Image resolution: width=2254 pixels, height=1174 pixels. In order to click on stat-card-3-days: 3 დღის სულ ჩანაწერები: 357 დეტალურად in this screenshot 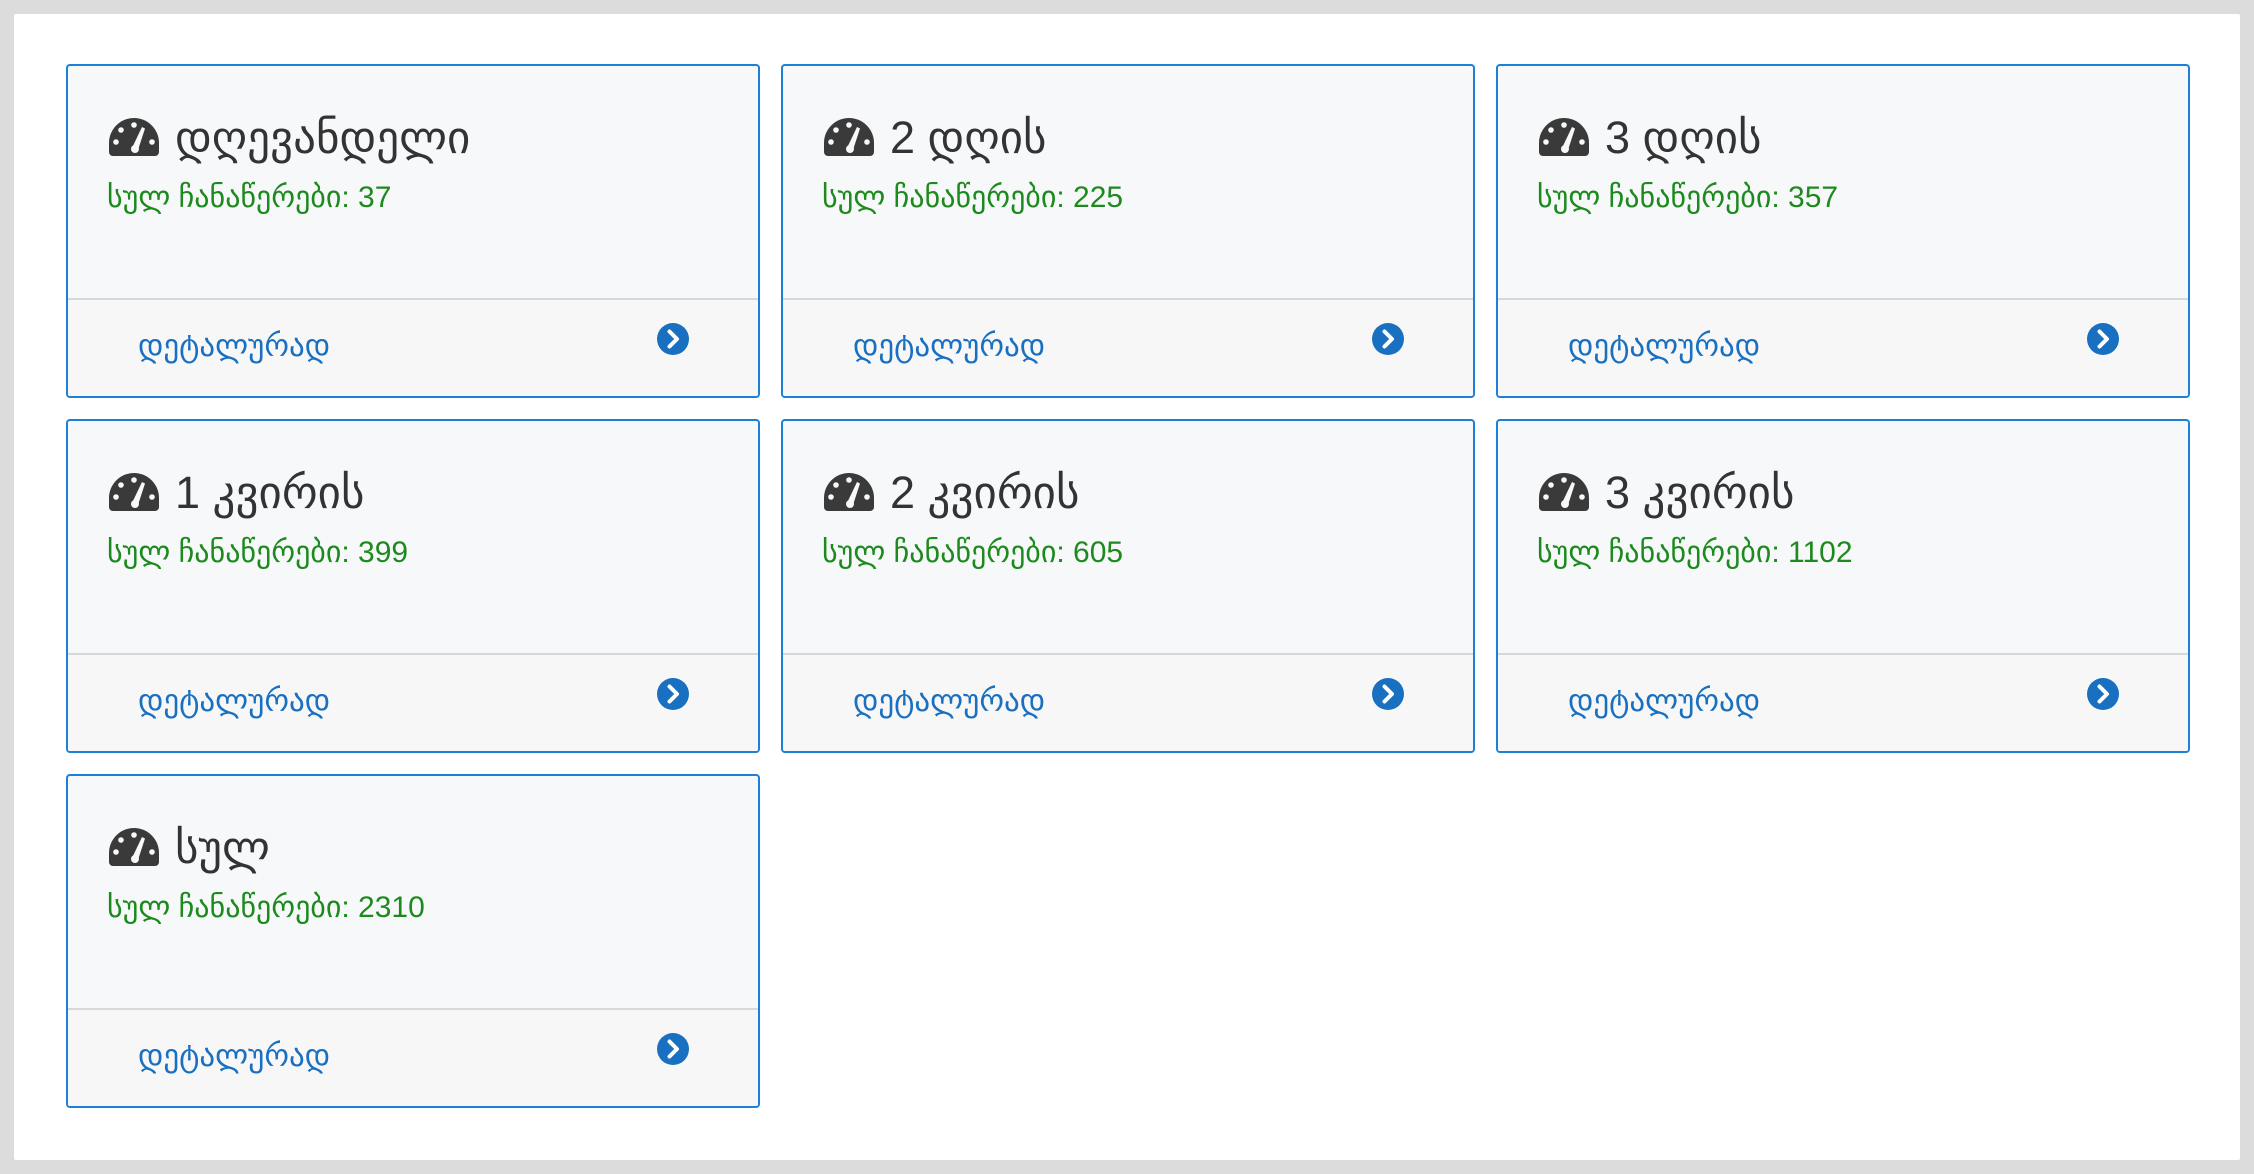, I will do `click(1843, 231)`.